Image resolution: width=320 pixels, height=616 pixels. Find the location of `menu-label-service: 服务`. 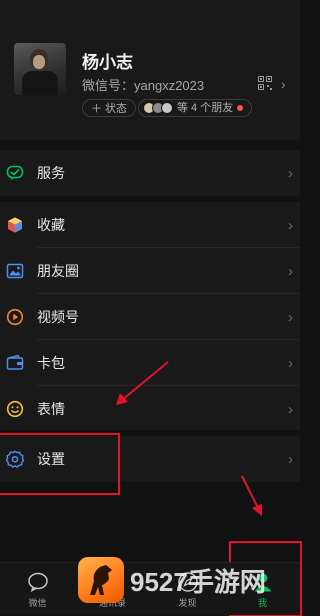

menu-label-service: 服务 is located at coordinates (51, 173).